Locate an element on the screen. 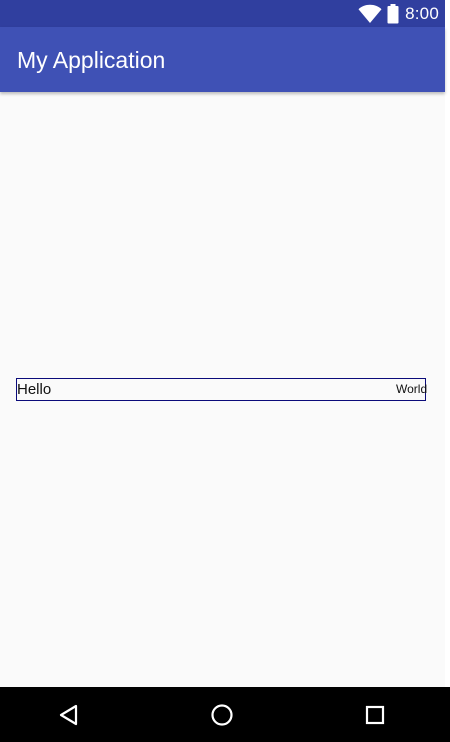 The width and height of the screenshot is (450, 742). app-title: My Application is located at coordinates (91, 60).